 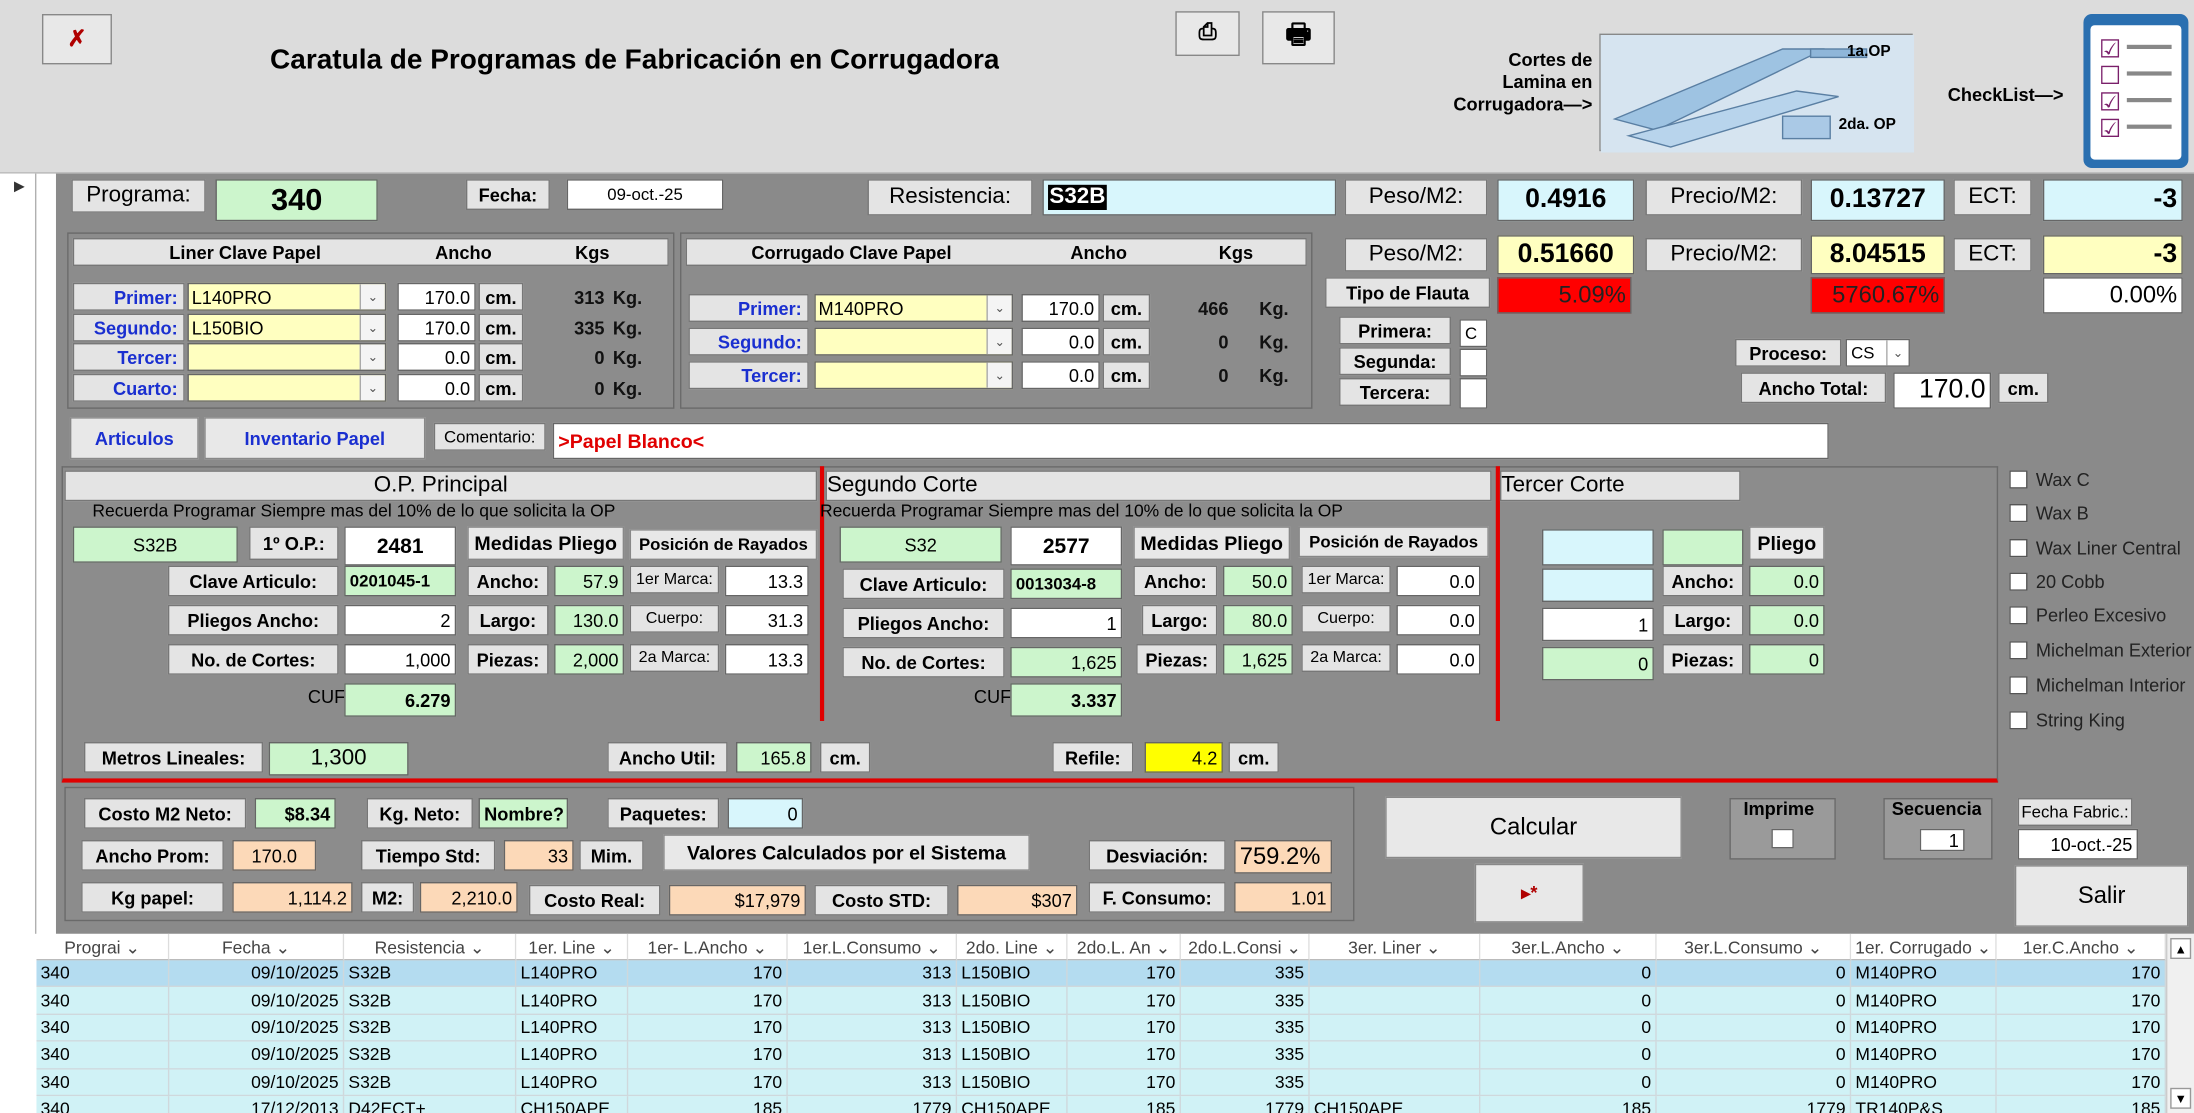 What do you see at coordinates (1473, 362) in the screenshot?
I see `segunda-field` at bounding box center [1473, 362].